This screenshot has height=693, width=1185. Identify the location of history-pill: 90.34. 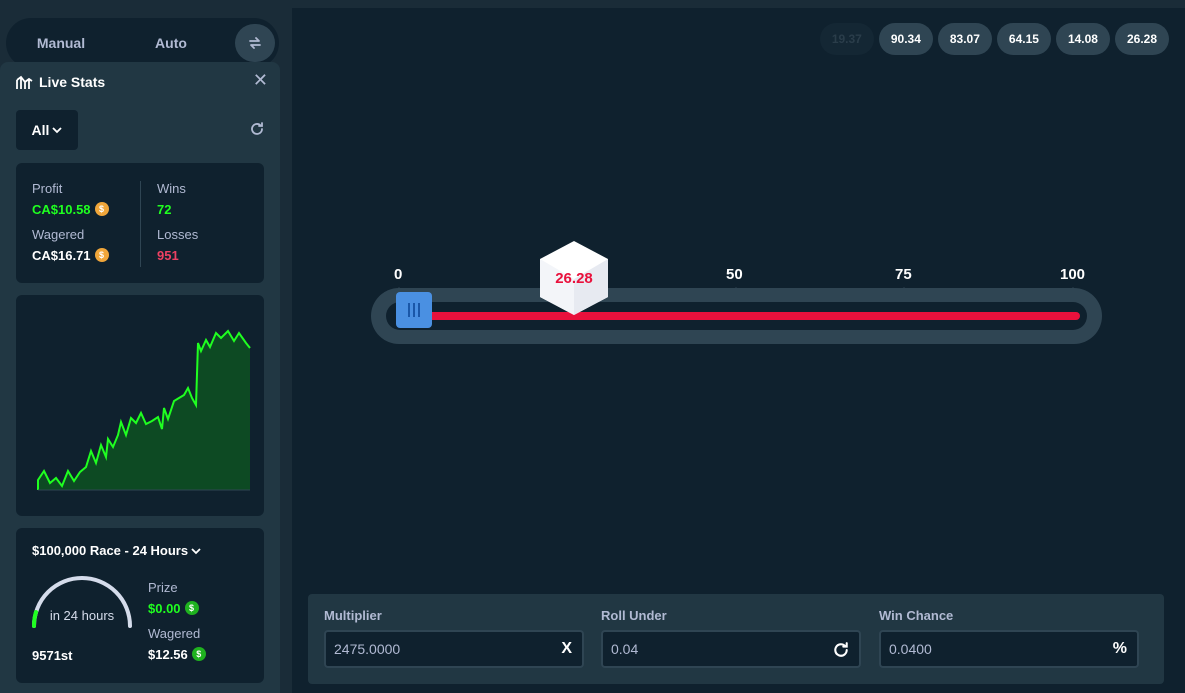
(905, 39).